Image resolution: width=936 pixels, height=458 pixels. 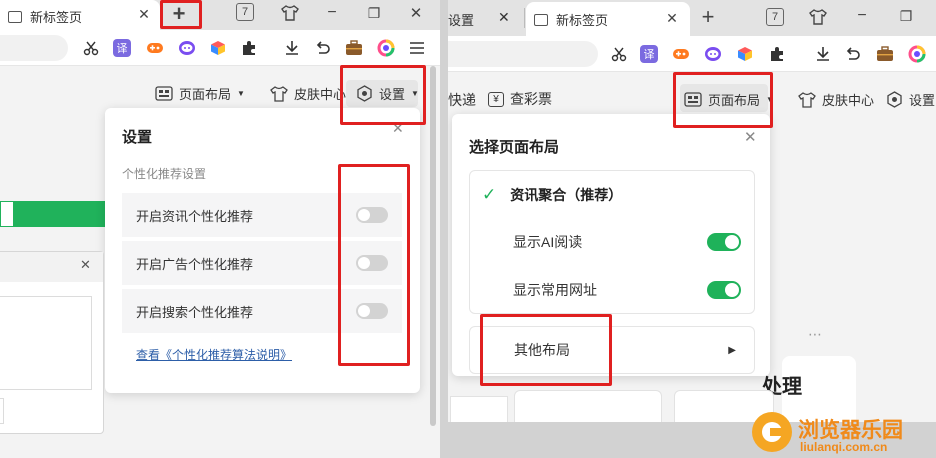 I want to click on watermark: 浏览器乐园 liulanqi.com.cn, so click(x=842, y=434).